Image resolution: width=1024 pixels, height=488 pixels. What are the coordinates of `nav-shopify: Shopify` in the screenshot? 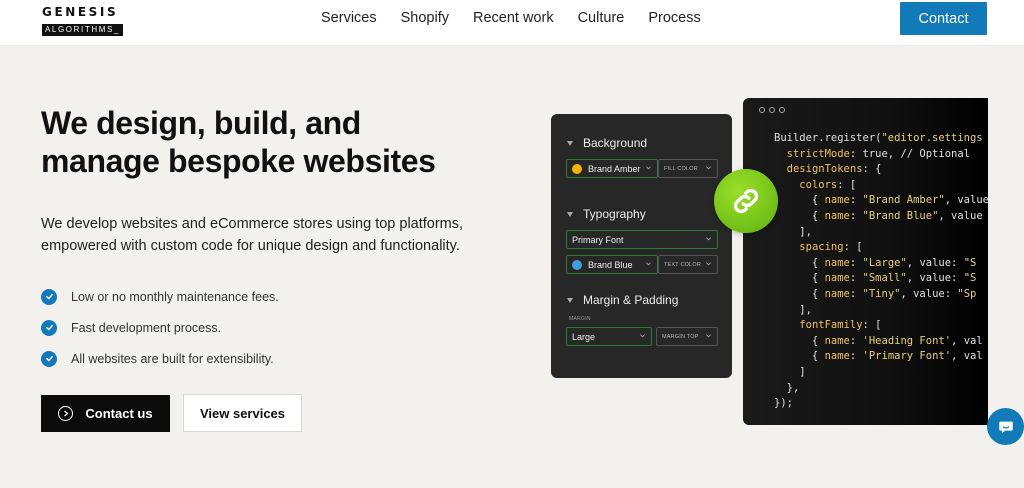 It's located at (425, 18).